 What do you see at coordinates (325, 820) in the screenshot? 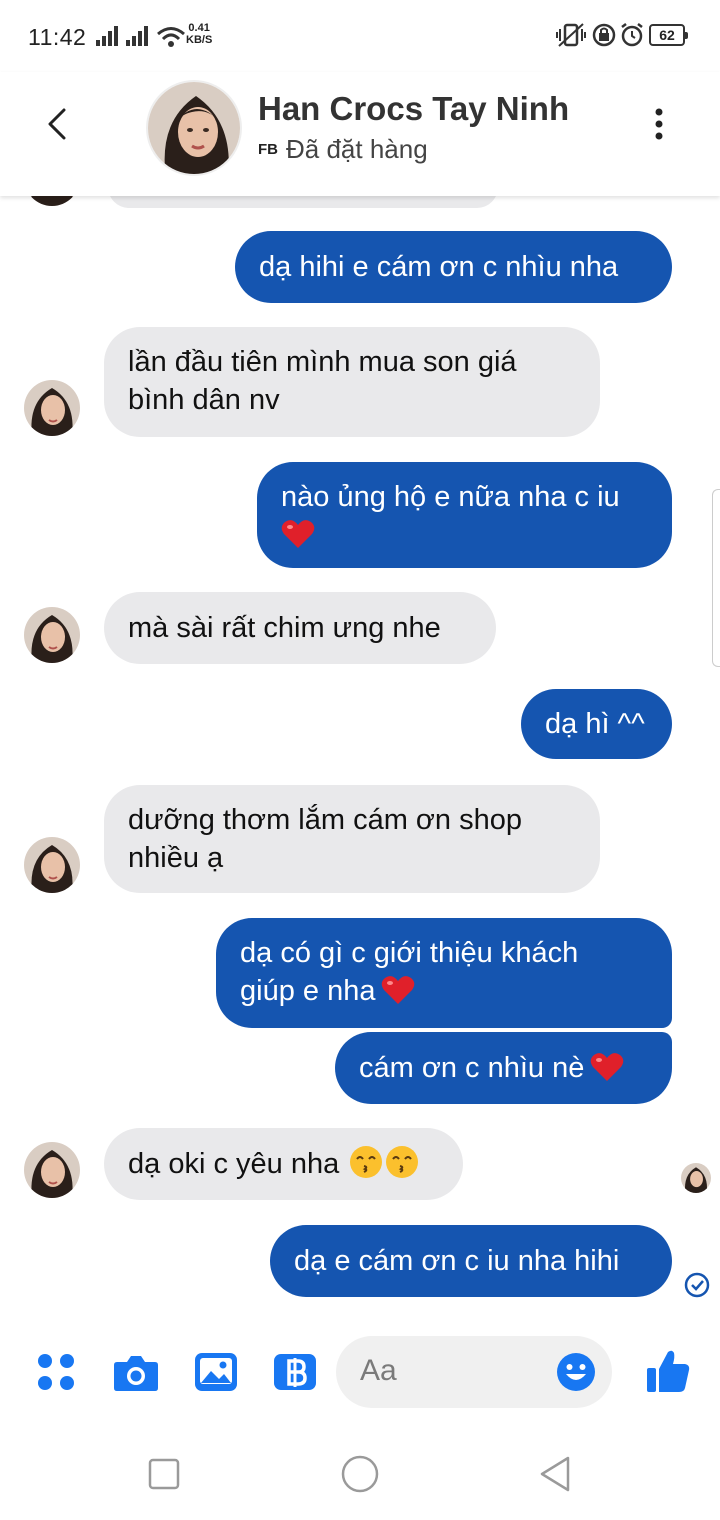
I see `message-text-line: dưỡng thơm lắm cám ơn shop` at bounding box center [325, 820].